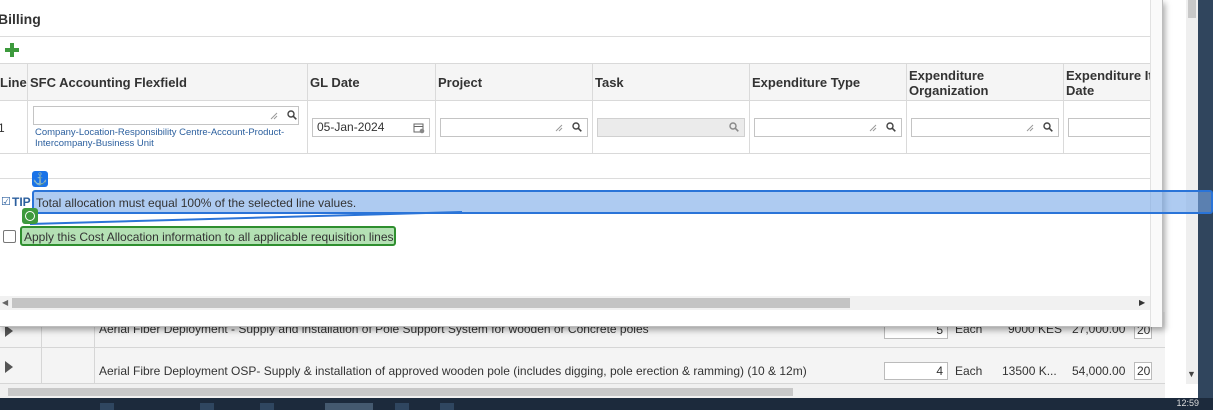  What do you see at coordinates (2, 128) in the screenshot?
I see `line-number: 1` at bounding box center [2, 128].